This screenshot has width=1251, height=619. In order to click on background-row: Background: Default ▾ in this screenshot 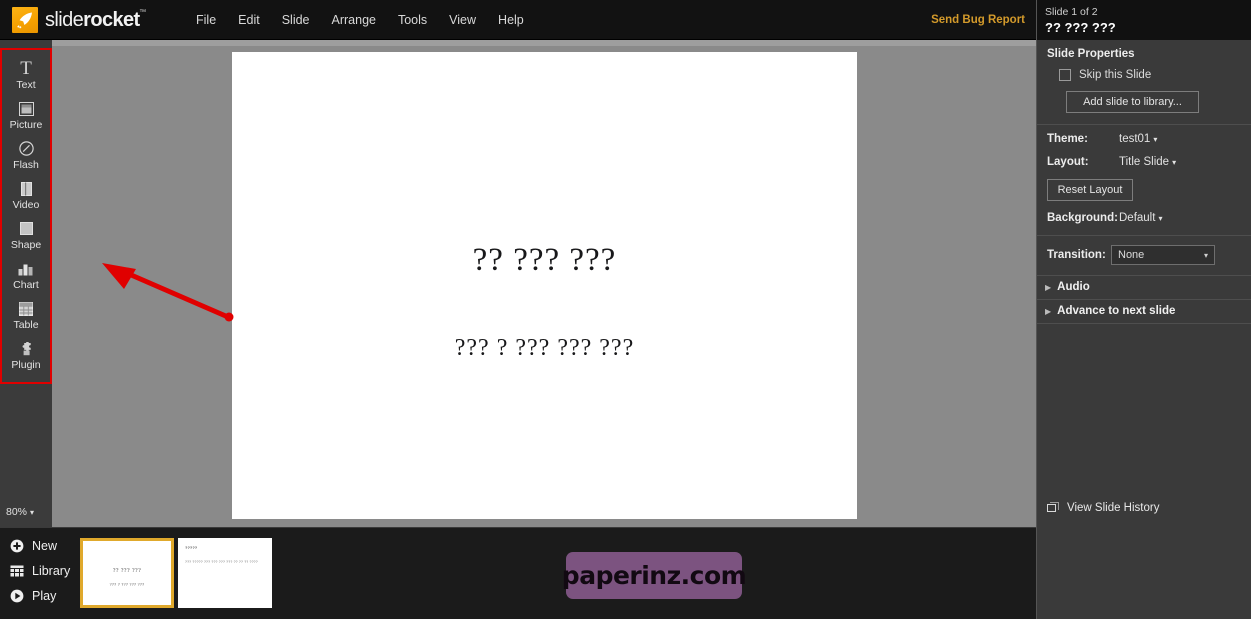, I will do `click(1144, 218)`.